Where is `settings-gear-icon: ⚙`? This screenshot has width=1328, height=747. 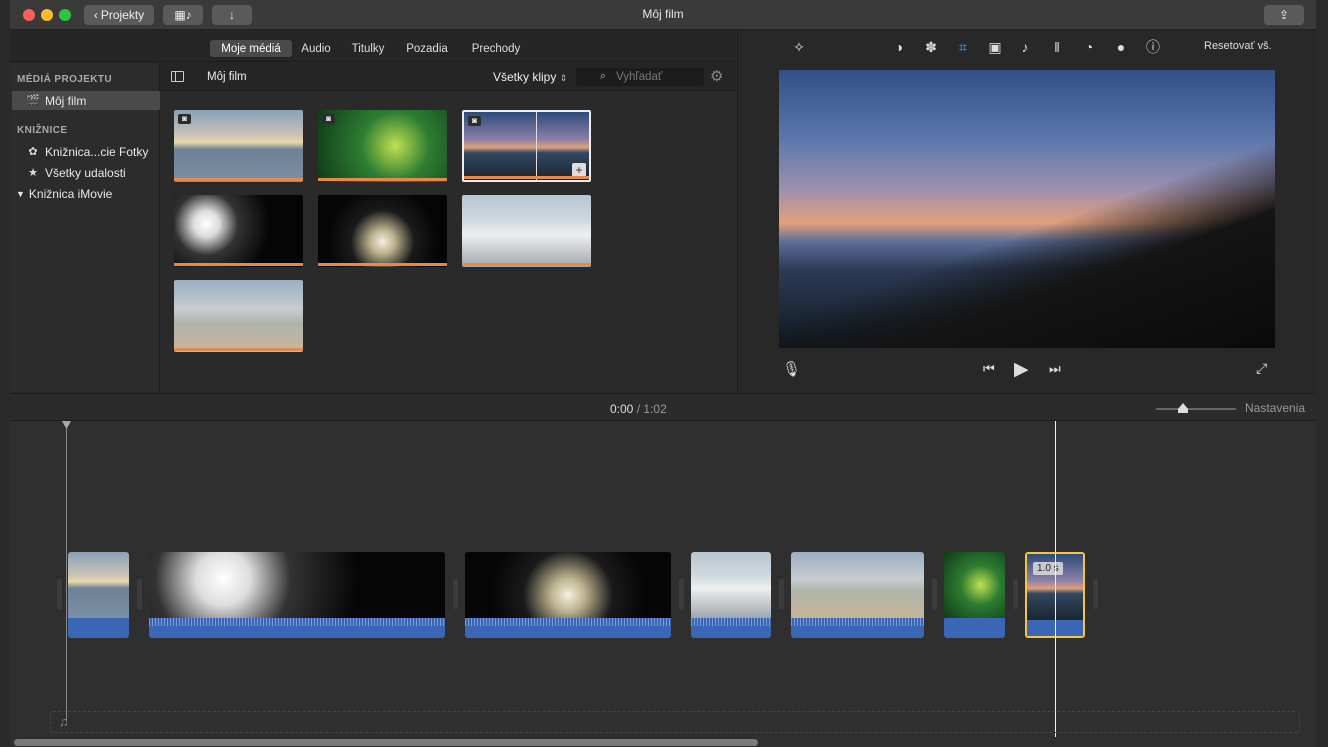
settings-gear-icon: ⚙ is located at coordinates (716, 76).